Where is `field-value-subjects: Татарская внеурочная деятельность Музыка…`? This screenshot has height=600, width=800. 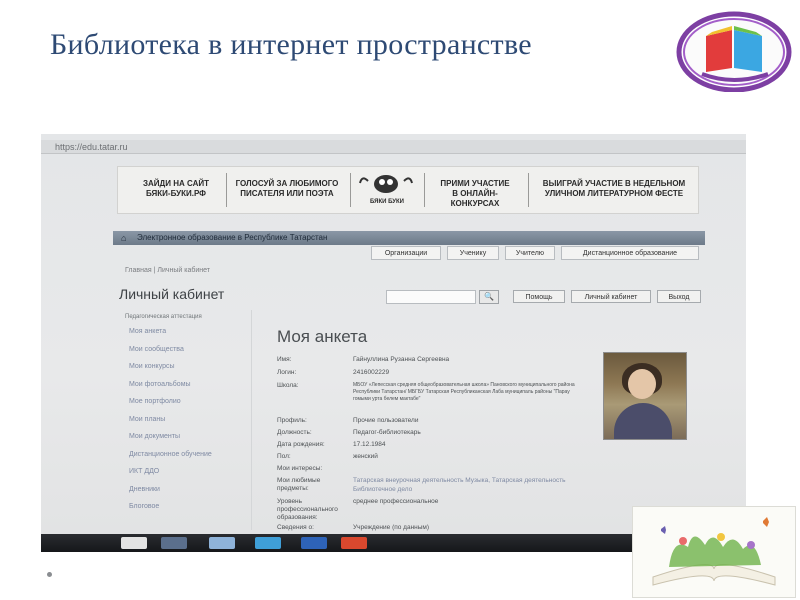 field-value-subjects: Татарская внеурочная деятельность Музыка… is located at coordinates (464, 485).